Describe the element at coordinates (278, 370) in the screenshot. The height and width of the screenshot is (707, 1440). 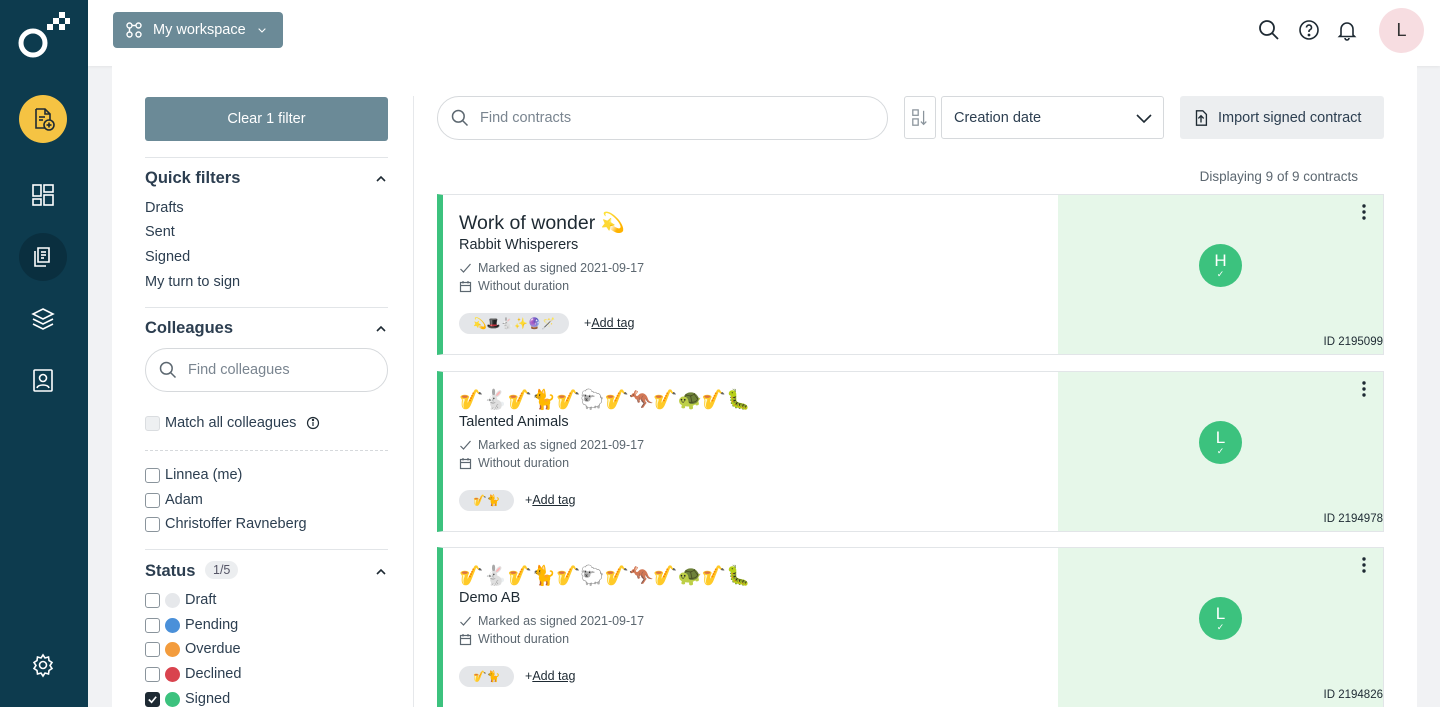
I see `colleague-search-input` at that location.